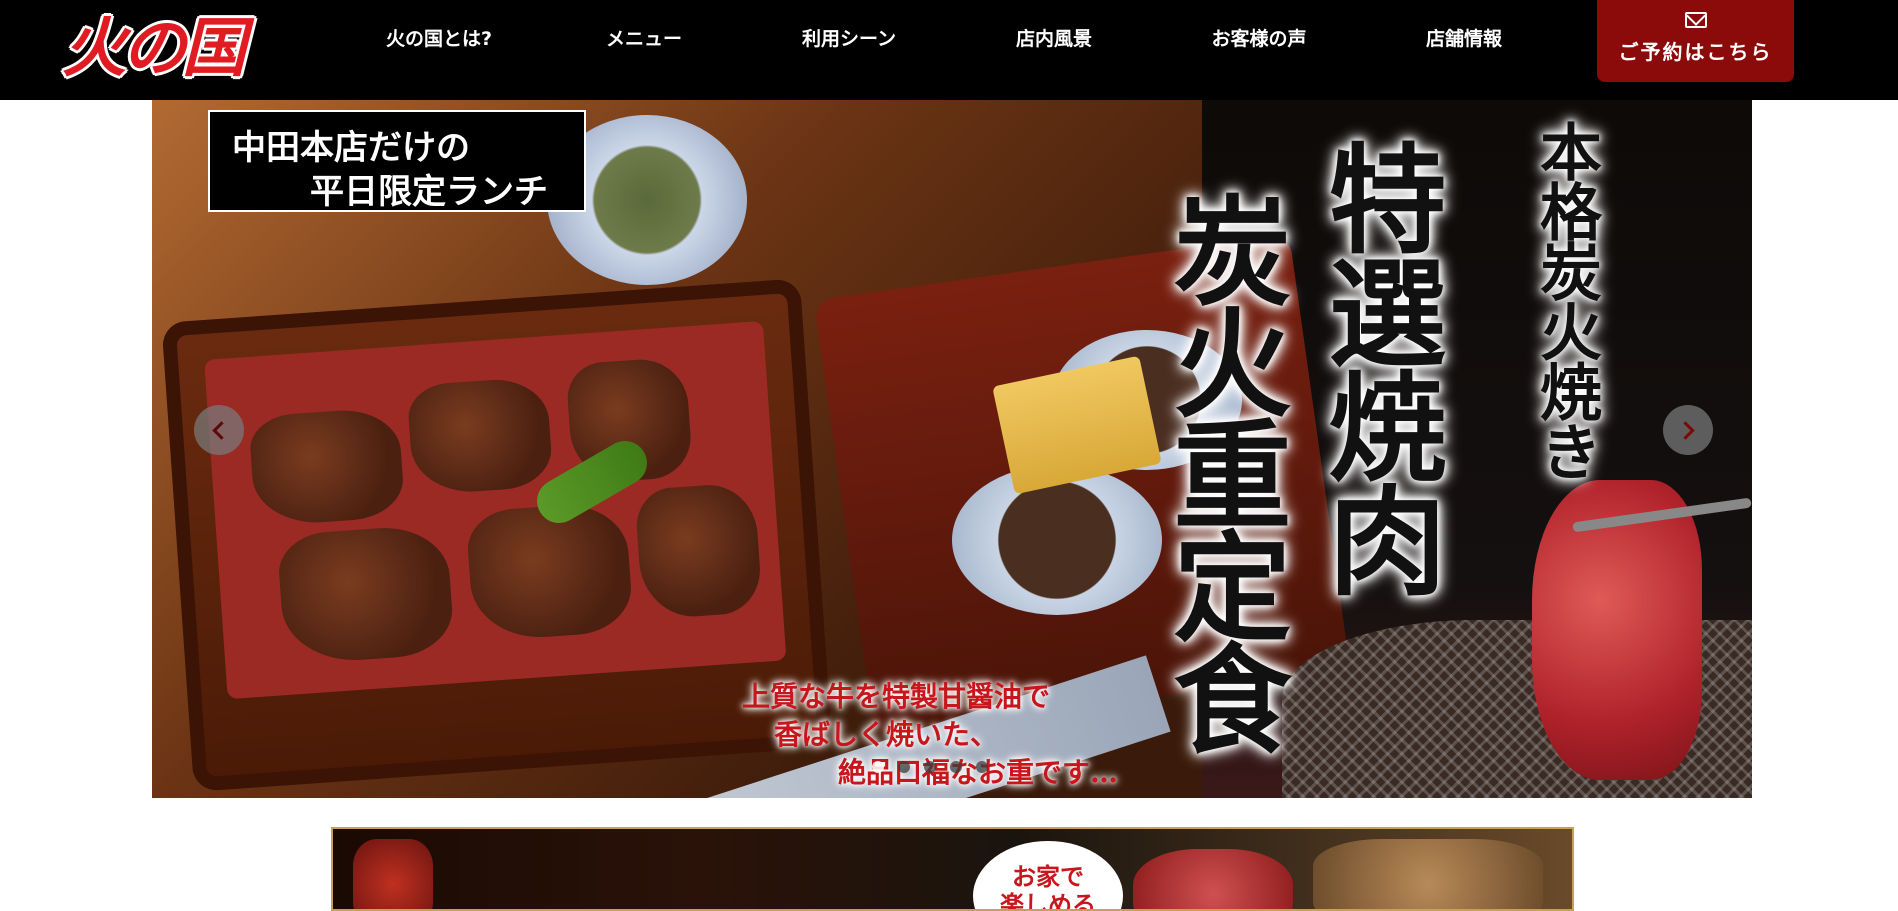 This screenshot has width=1898, height=911. I want to click on meat-platter-image, so click(1213, 879).